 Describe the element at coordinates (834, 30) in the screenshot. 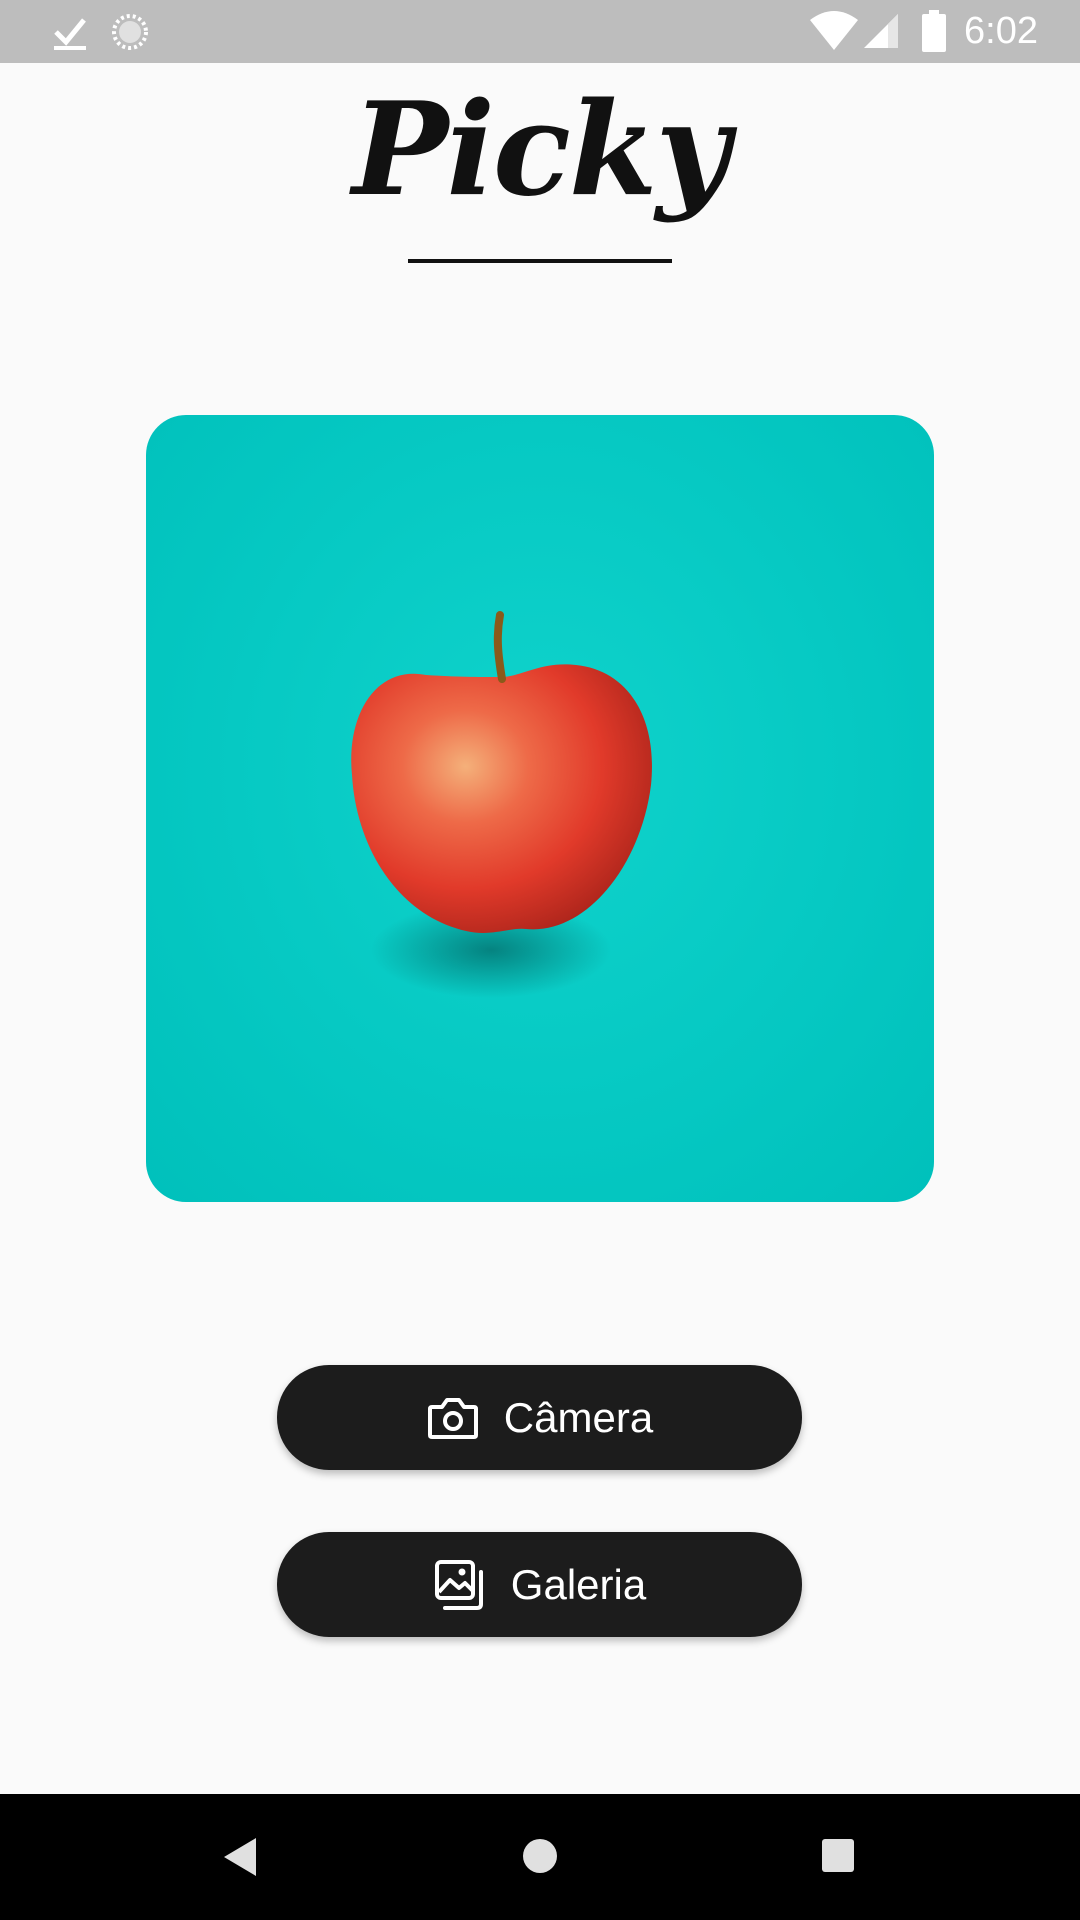

I see `wifi-icon` at that location.